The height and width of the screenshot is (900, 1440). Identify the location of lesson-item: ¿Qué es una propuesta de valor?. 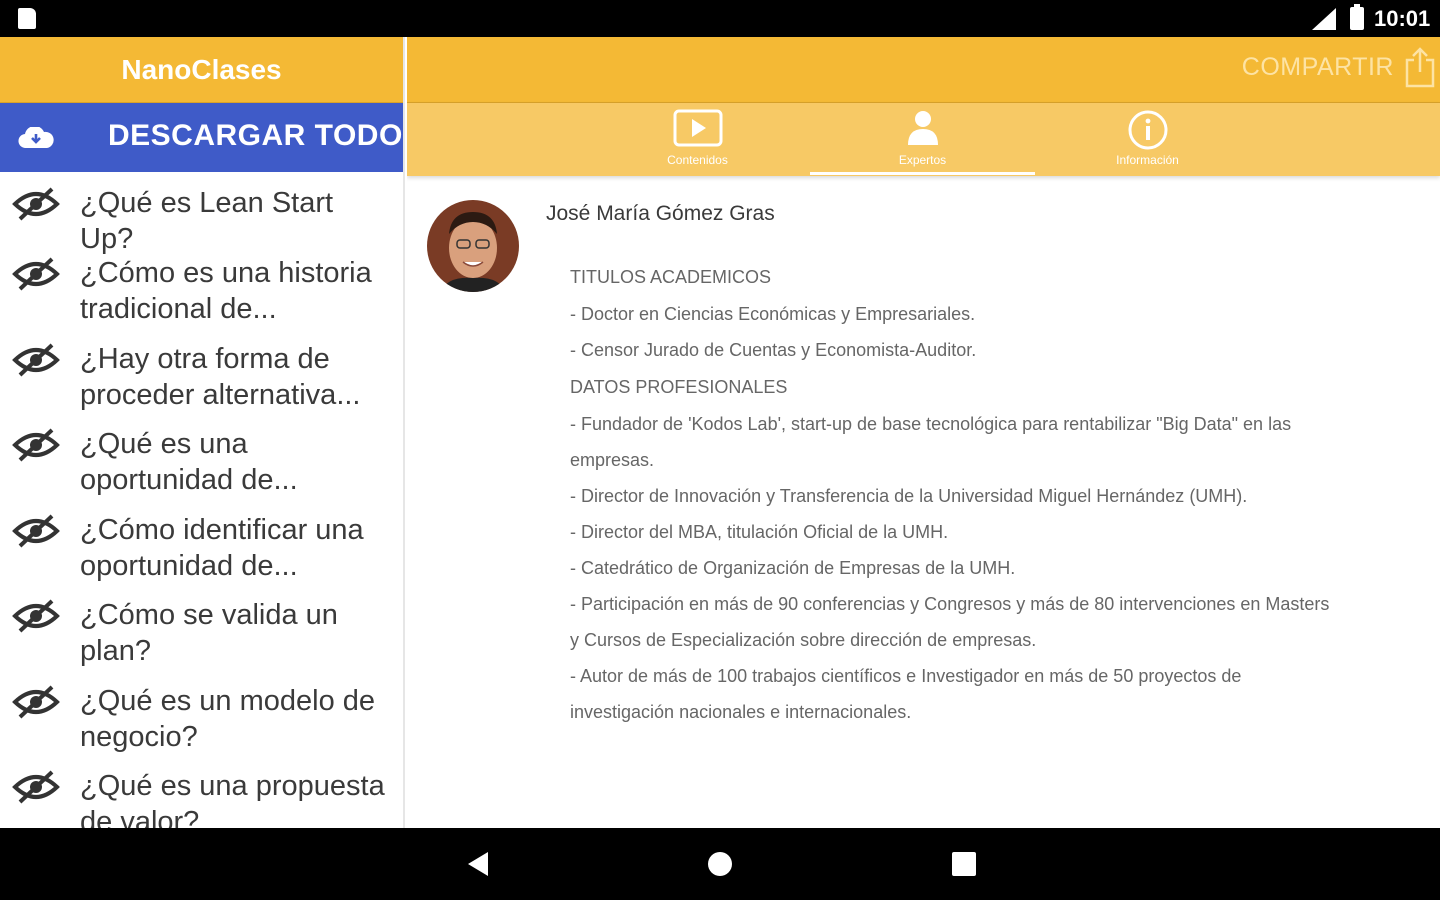
(201, 791).